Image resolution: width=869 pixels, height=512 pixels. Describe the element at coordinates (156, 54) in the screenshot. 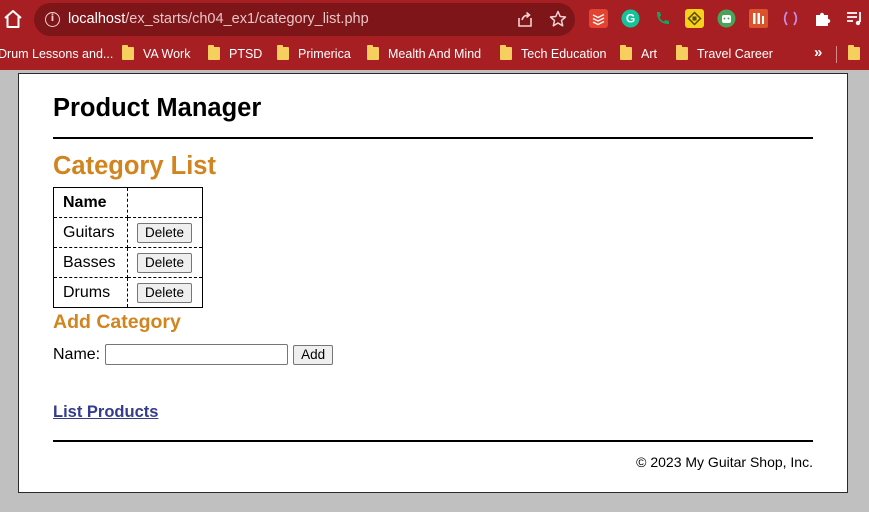

I see `bookmark-va-work: VA Work` at that location.